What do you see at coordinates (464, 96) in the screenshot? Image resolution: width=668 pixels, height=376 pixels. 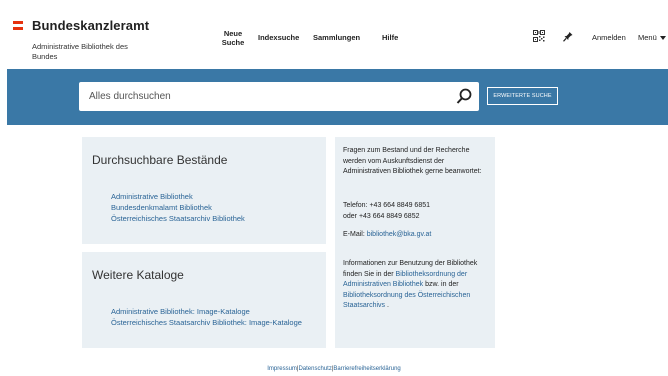 I see `search-icon` at bounding box center [464, 96].